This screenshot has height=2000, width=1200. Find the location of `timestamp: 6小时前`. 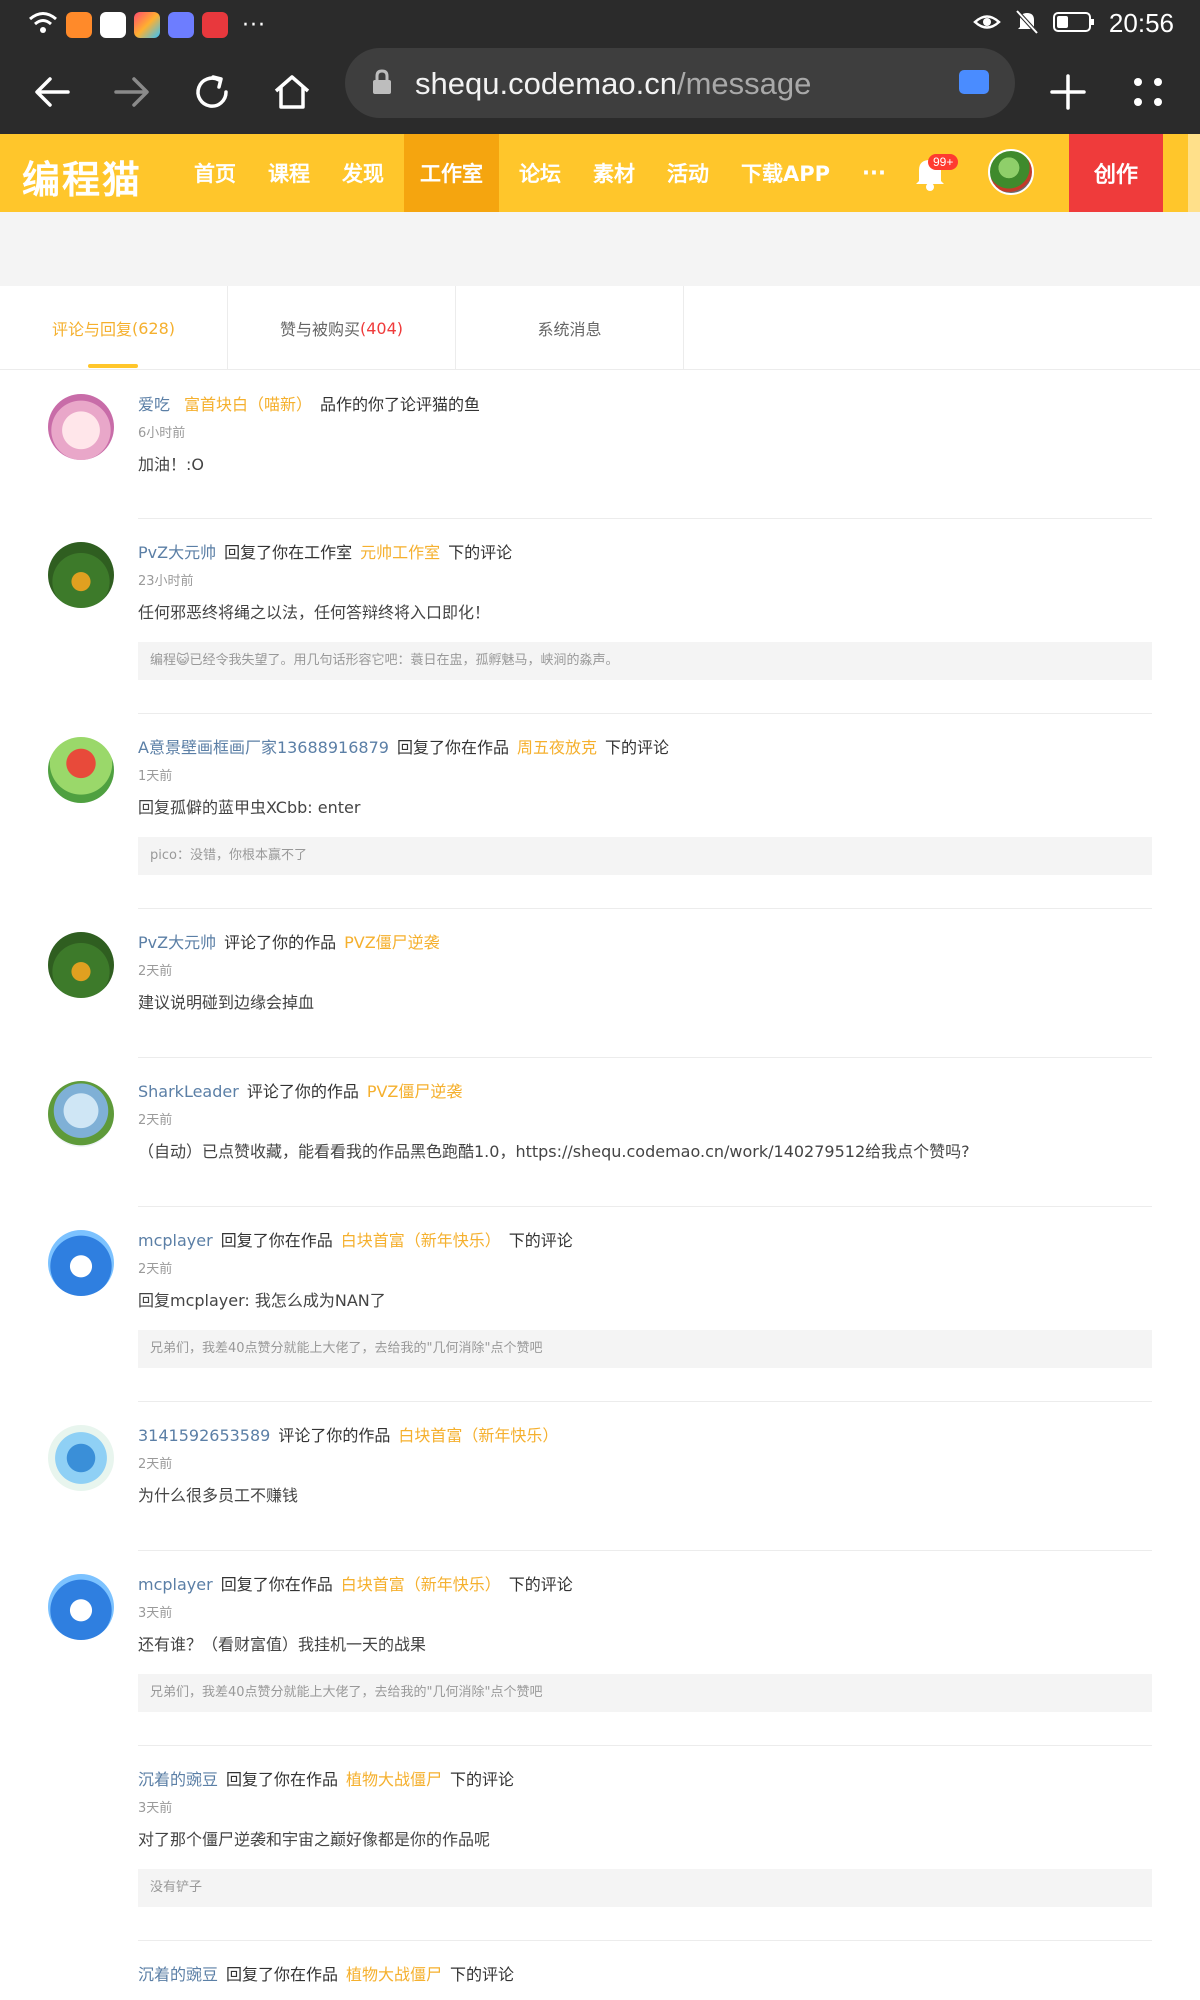

timestamp: 6小时前 is located at coordinates (162, 433).